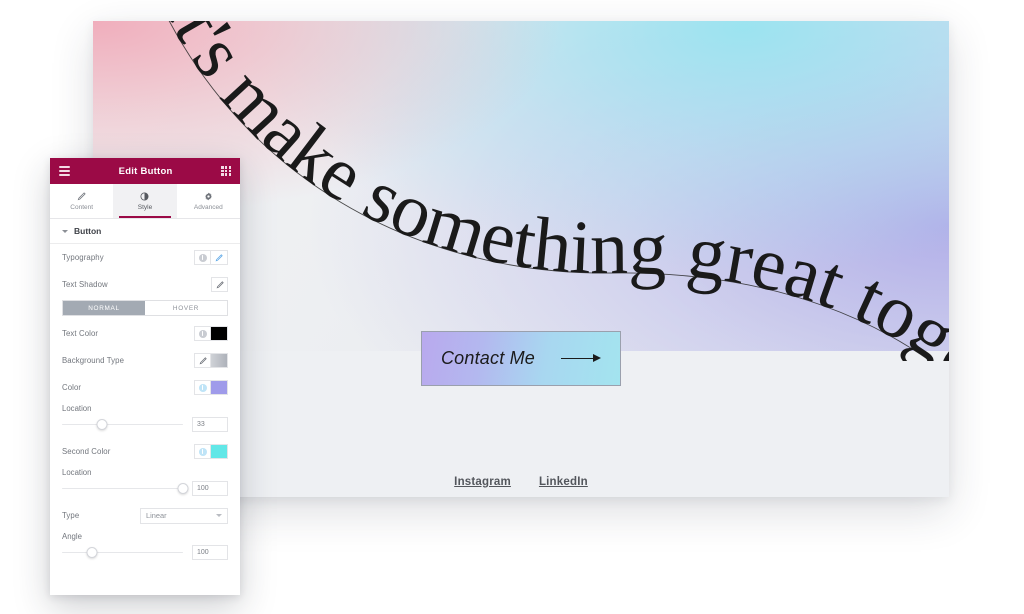  Describe the element at coordinates (85, 284) in the screenshot. I see `text-shadow-label: Text Shadow` at that location.